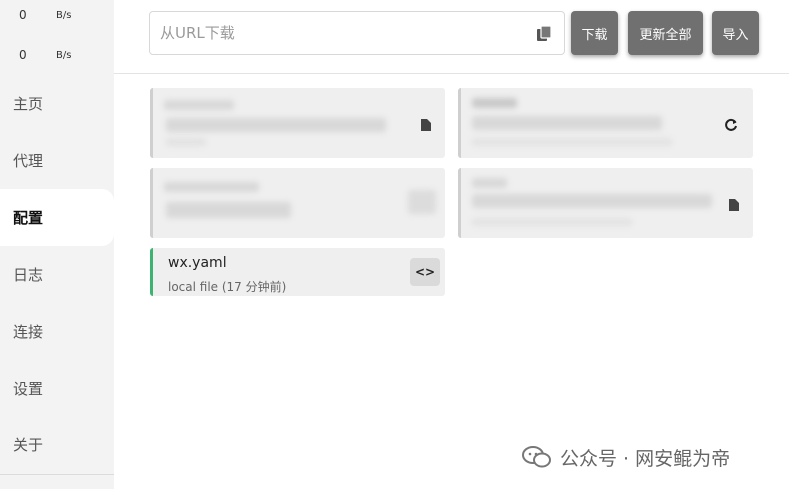 Image resolution: width=789 pixels, height=489 pixels. What do you see at coordinates (594, 33) in the screenshot?
I see `download-button: 下载` at bounding box center [594, 33].